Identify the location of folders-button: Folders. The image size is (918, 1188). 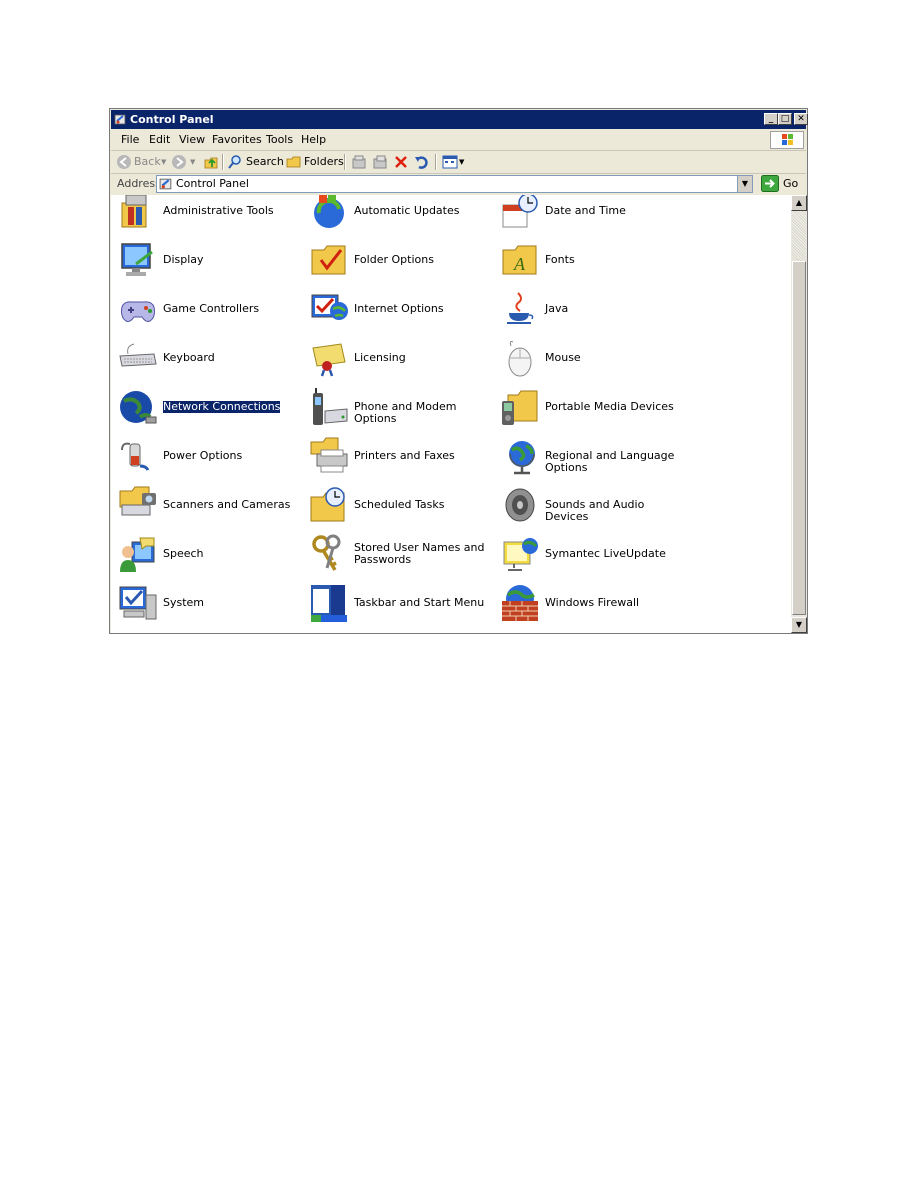
(324, 162).